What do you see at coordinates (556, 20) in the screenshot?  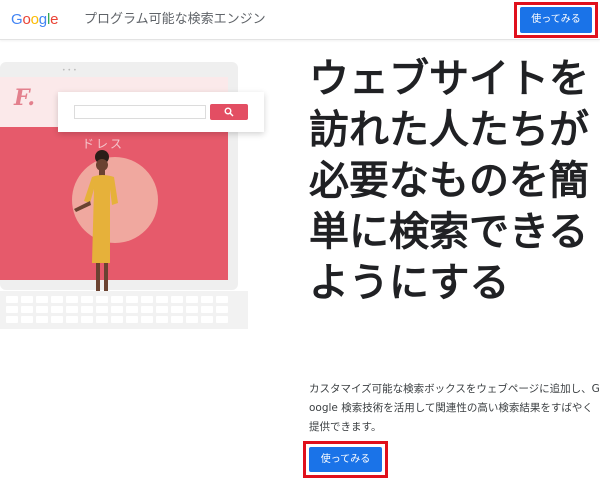 I see `get-started-button-header: 使ってみる` at bounding box center [556, 20].